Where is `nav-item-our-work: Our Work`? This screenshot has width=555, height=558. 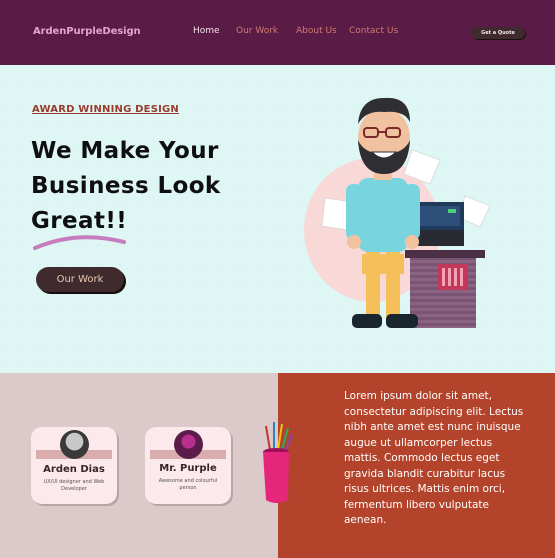 nav-item-our-work: Our Work is located at coordinates (257, 31).